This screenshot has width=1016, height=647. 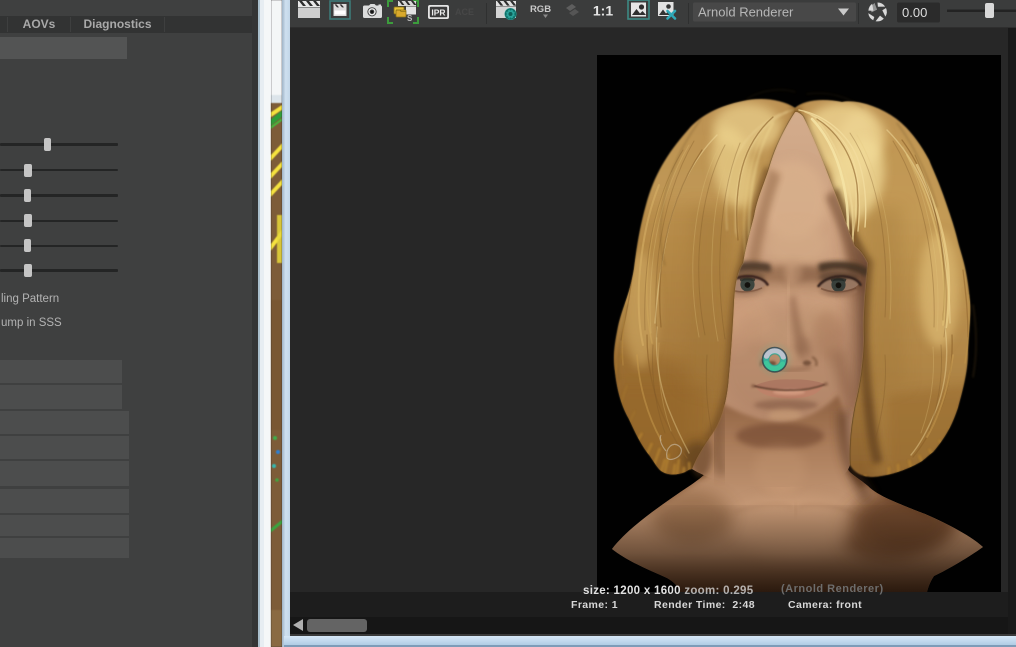 I want to click on svg-text: 0.00, so click(x=914, y=12).